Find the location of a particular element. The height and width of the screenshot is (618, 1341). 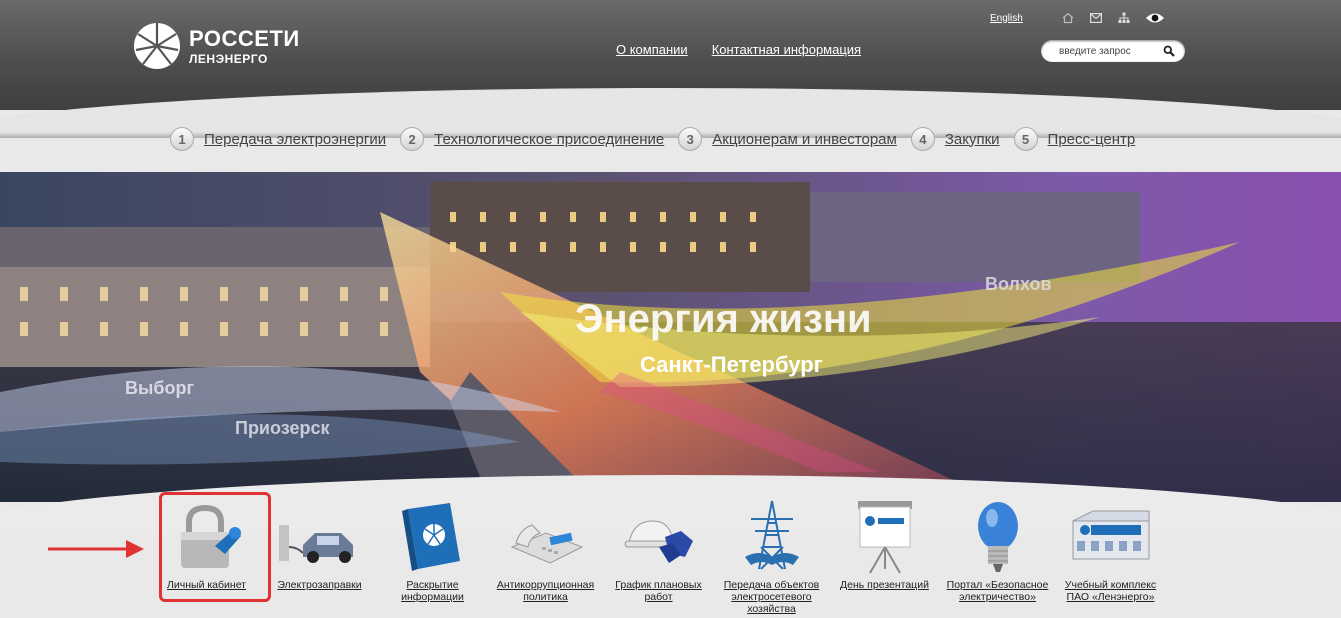

eye-icon is located at coordinates (1155, 18).